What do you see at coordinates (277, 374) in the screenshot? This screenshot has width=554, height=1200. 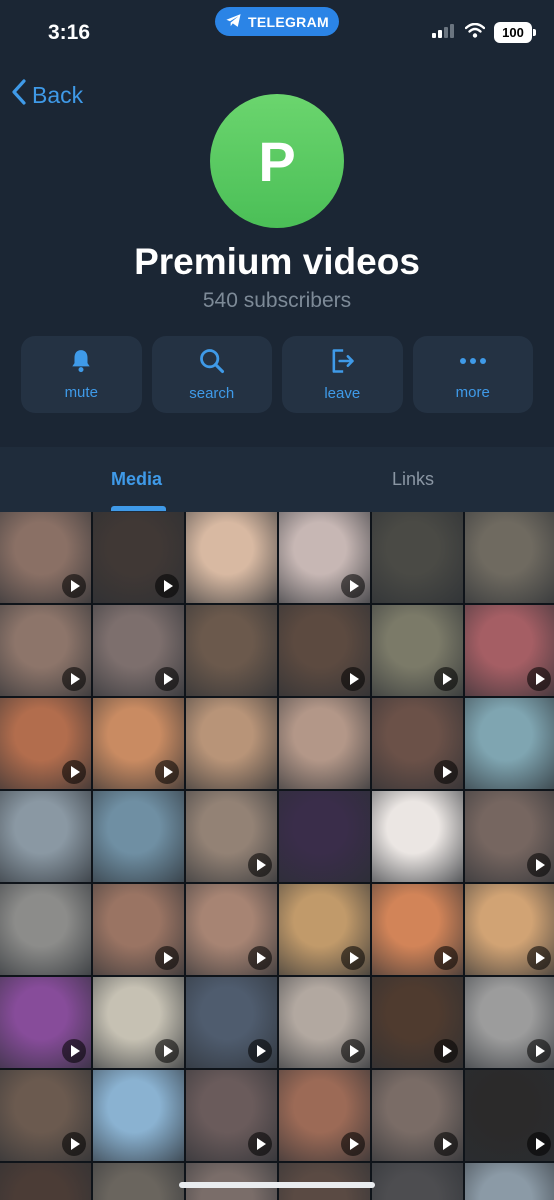 I see `action-buttons: mute search leave more` at bounding box center [277, 374].